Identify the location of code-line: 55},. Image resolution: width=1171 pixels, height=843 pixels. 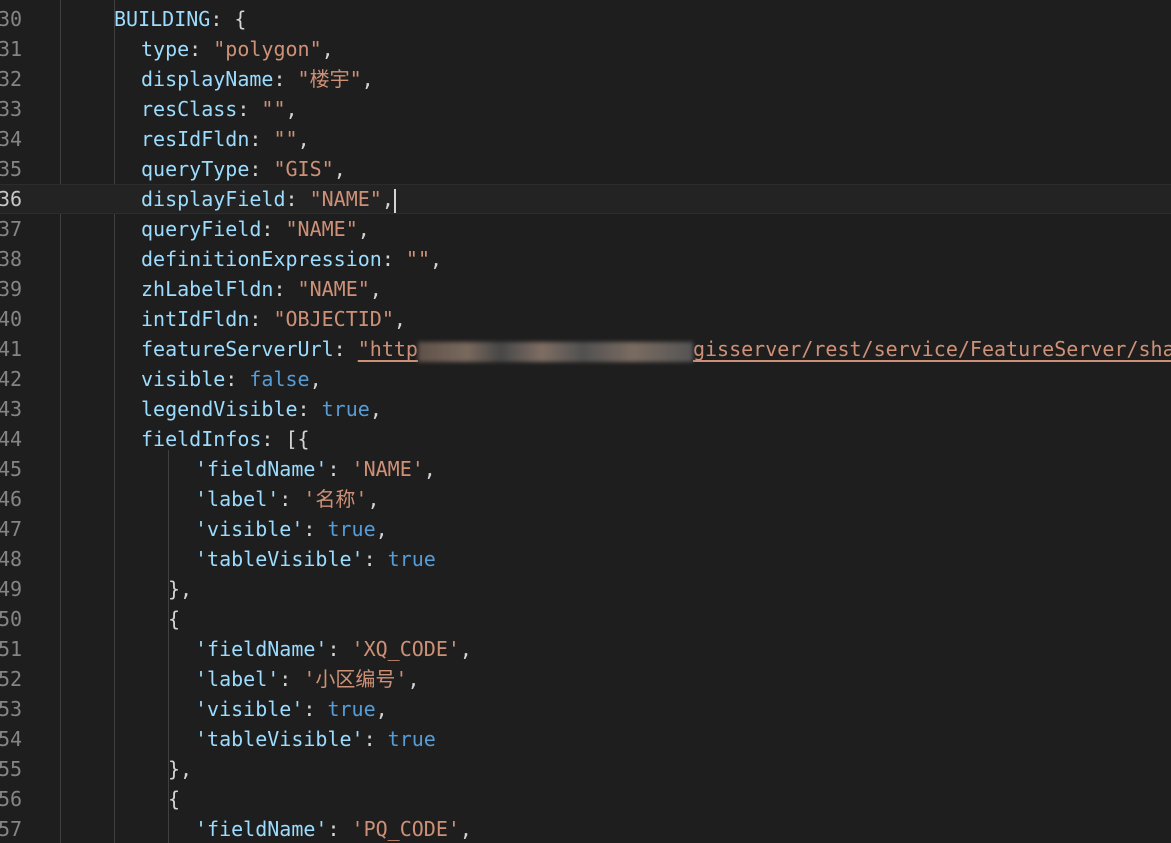
(585, 769).